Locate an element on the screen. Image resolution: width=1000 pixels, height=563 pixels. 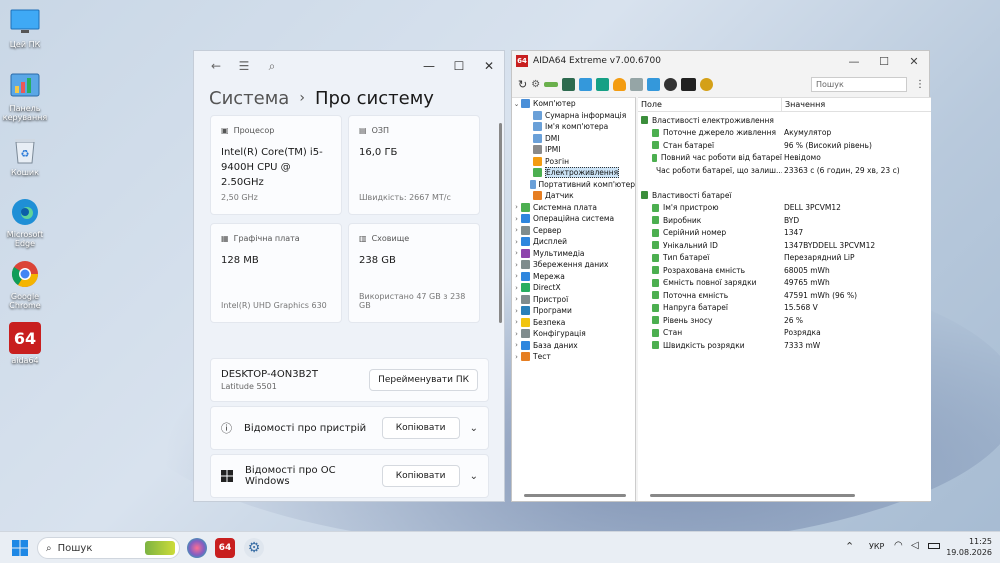
breadcrumb-parent: Система is located at coordinates (249, 98).